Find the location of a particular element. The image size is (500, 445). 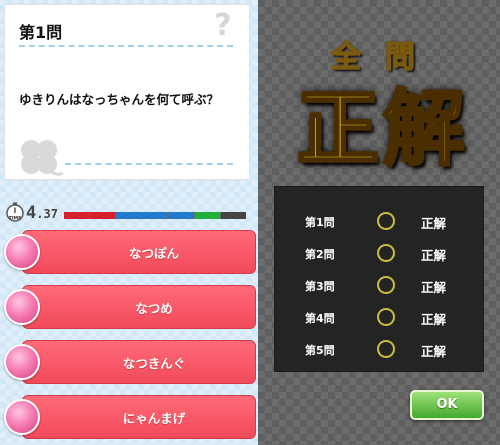

question-mark-icon: ? is located at coordinates (223, 25).